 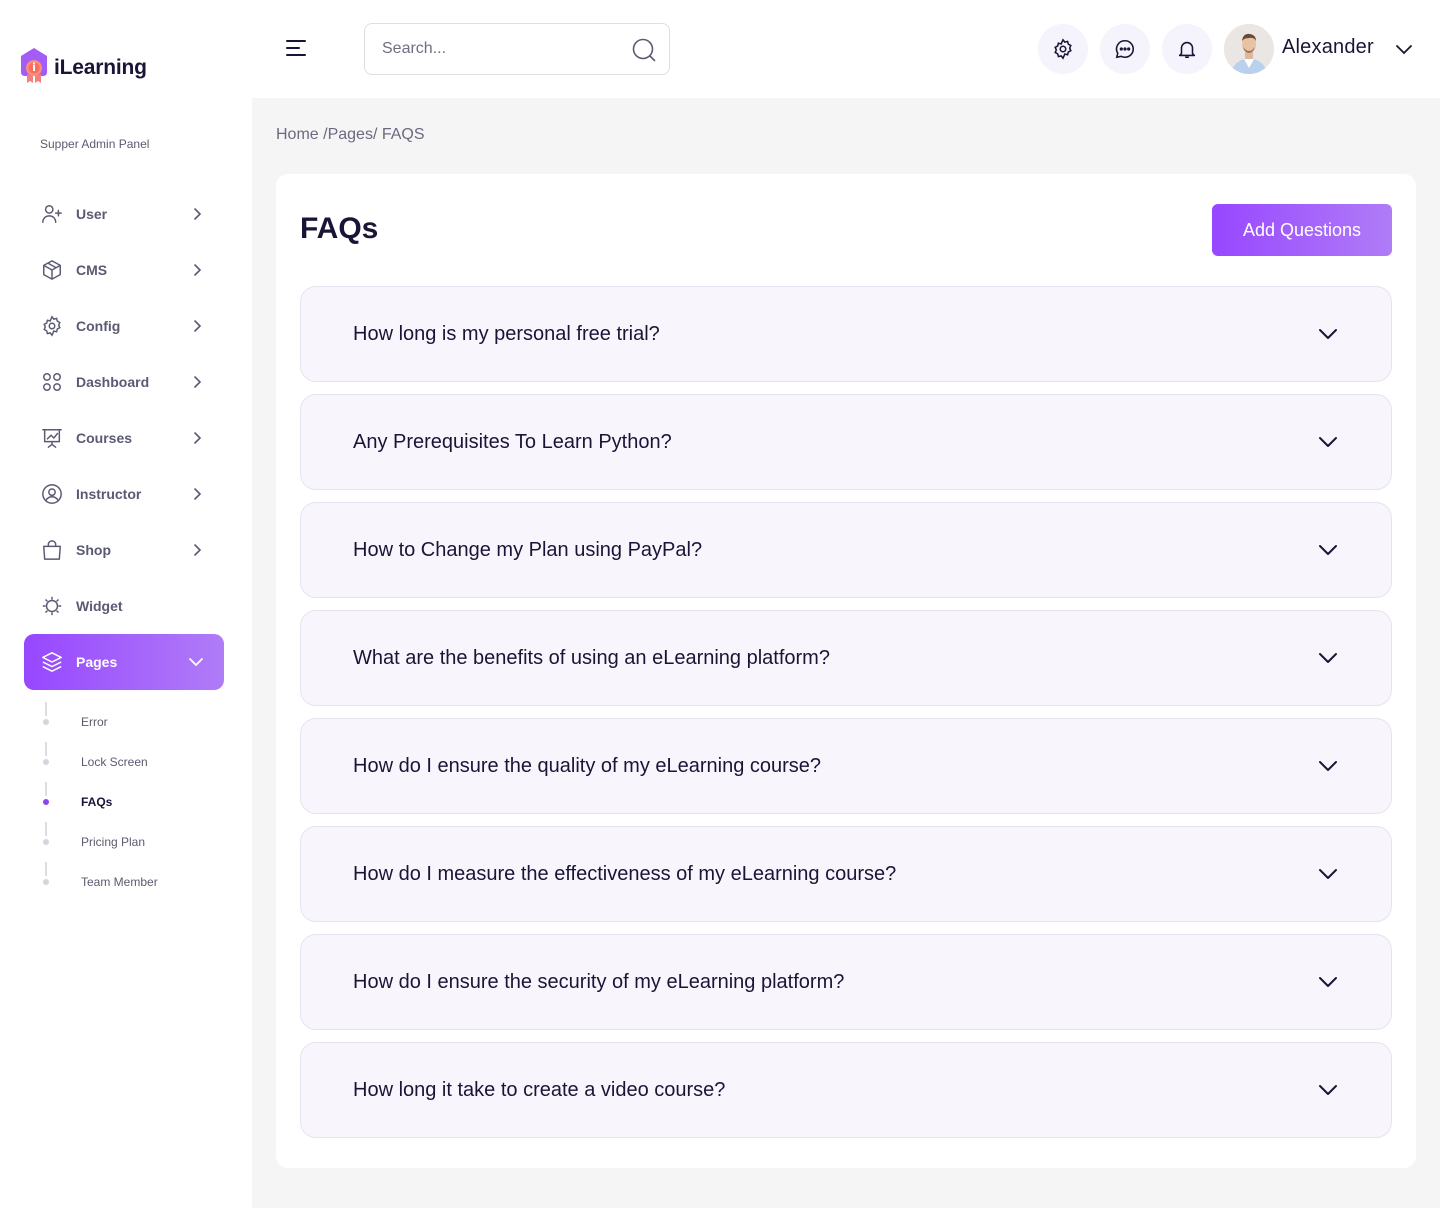 I want to click on faq-item: How long is my personal free trial?, so click(x=846, y=334).